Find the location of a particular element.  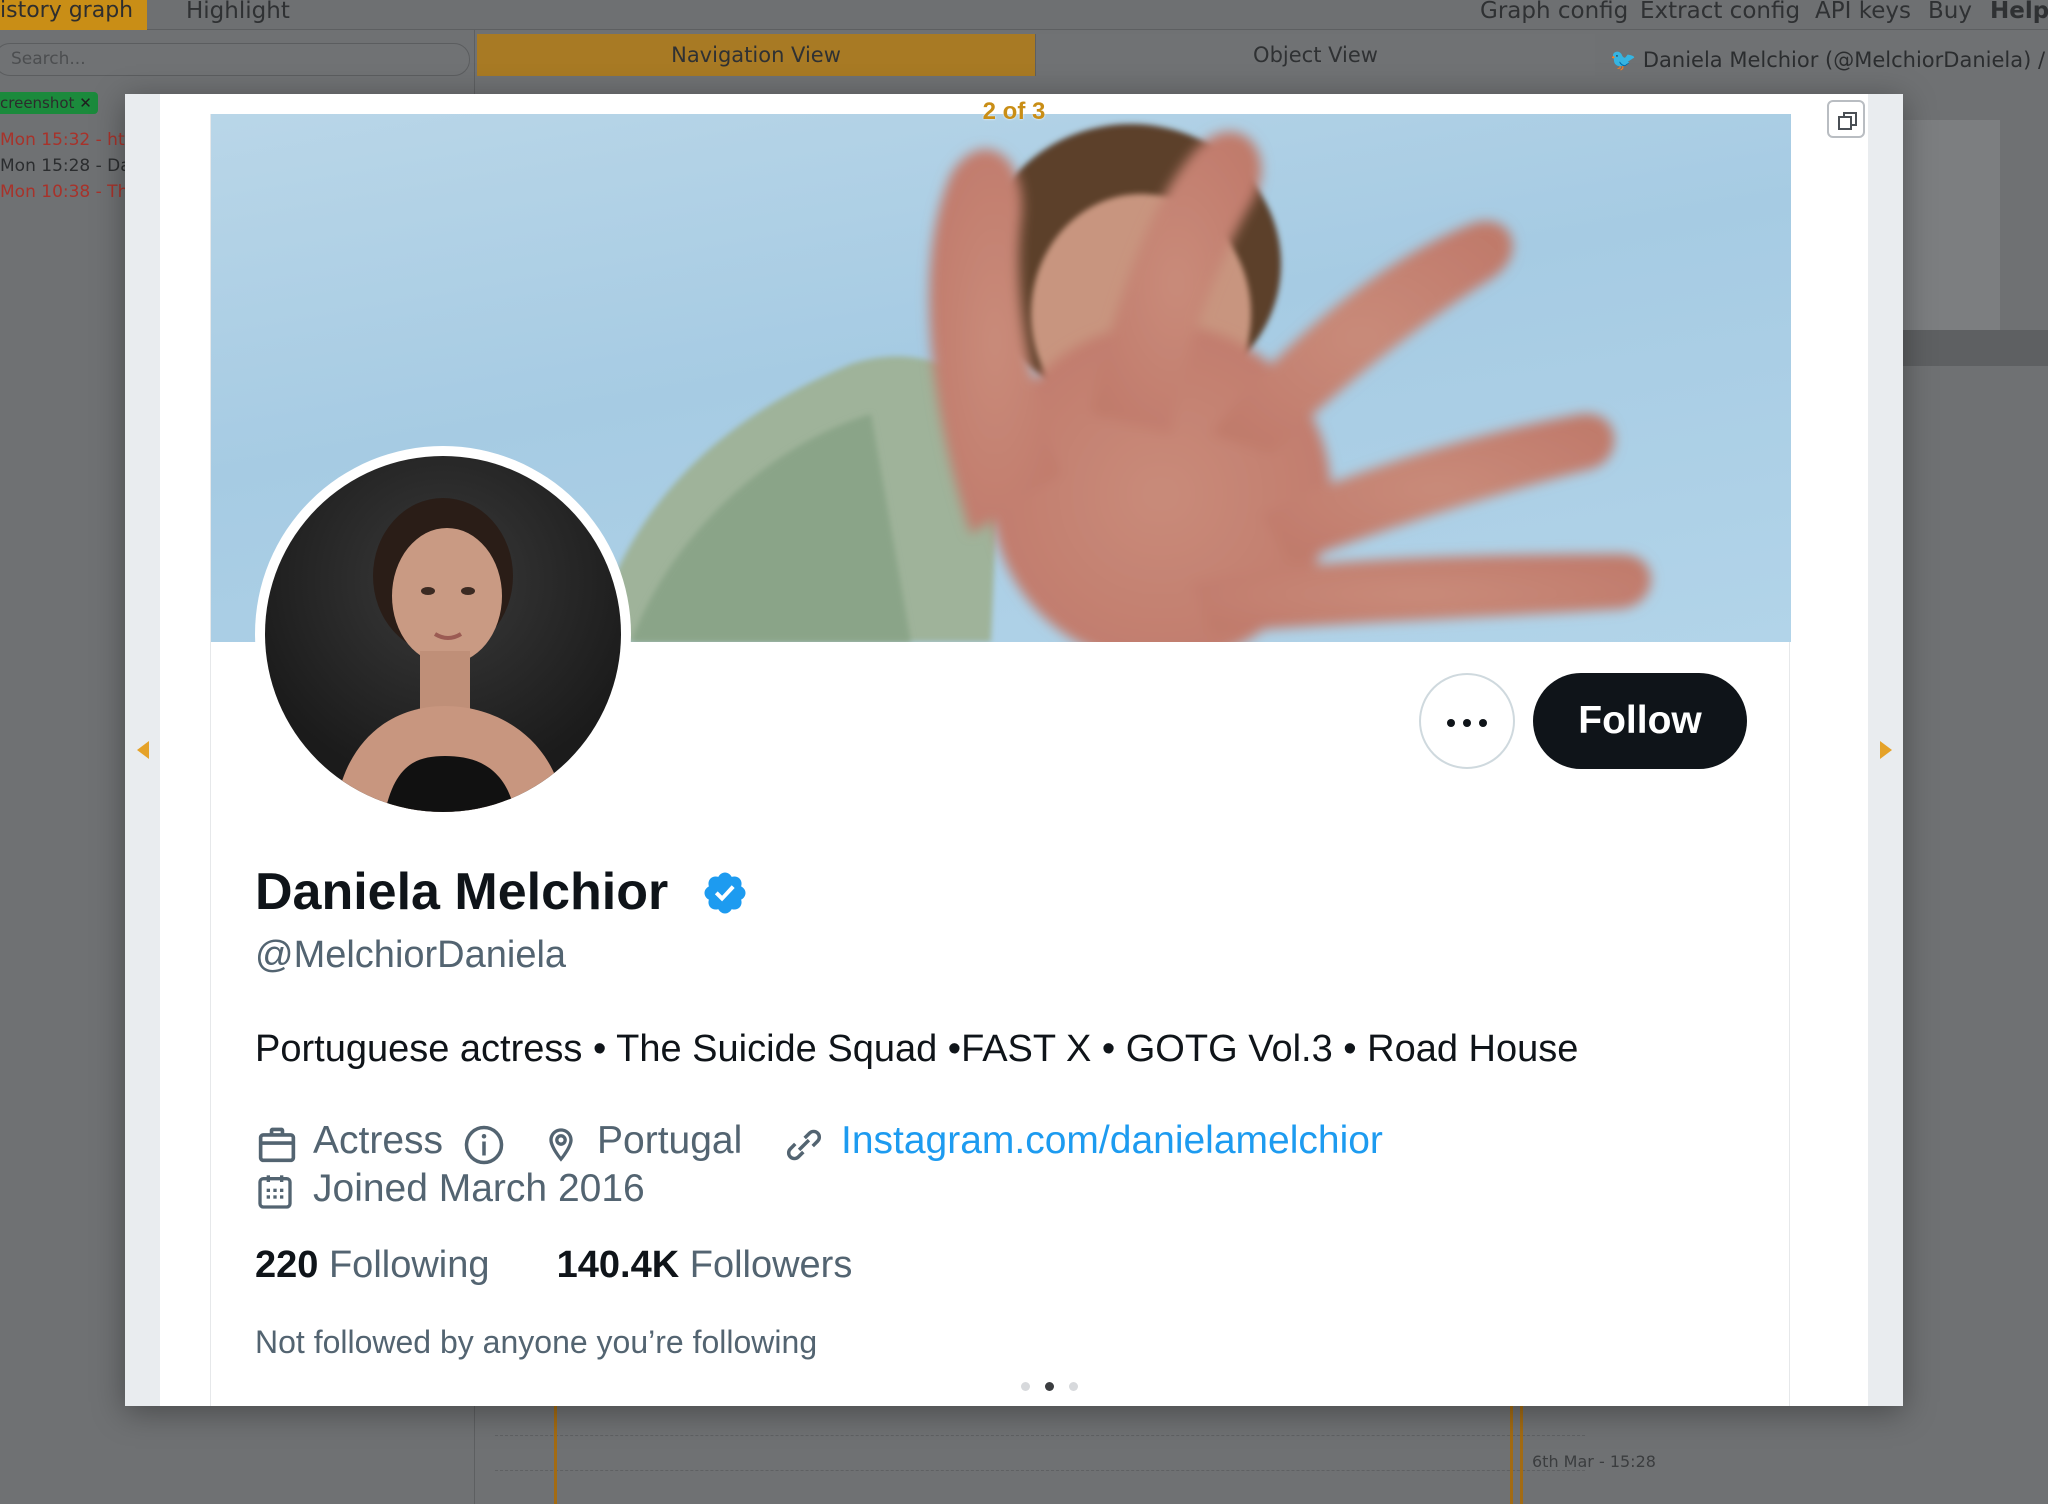

carousel-dots is located at coordinates (1050, 1387).